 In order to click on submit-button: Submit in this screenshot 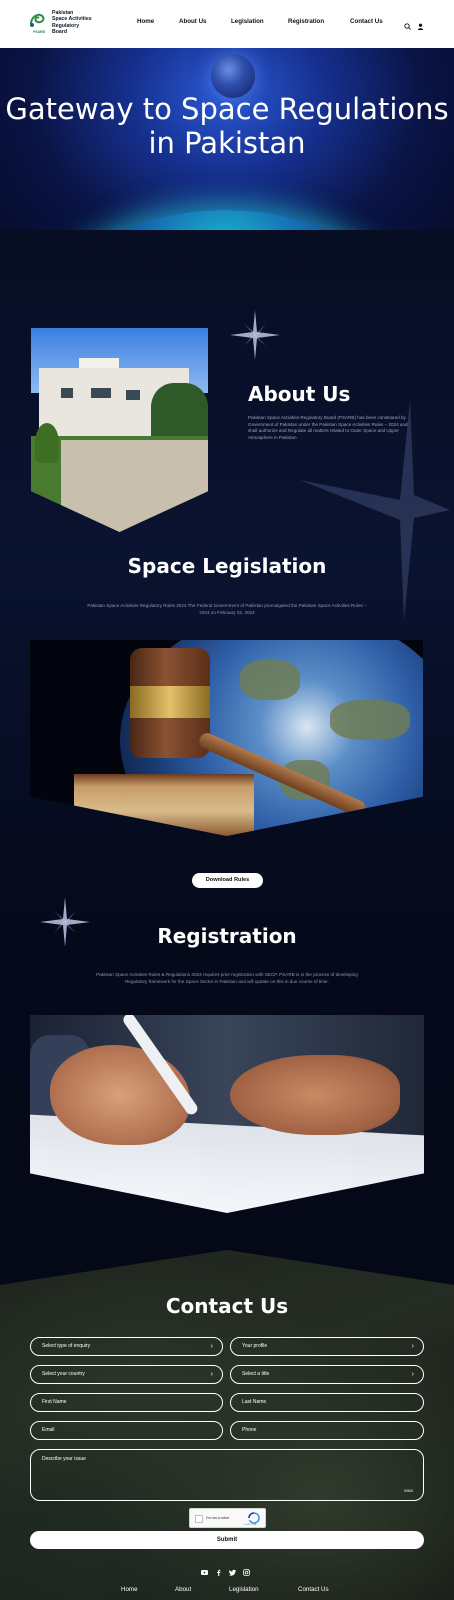, I will do `click(227, 1540)`.